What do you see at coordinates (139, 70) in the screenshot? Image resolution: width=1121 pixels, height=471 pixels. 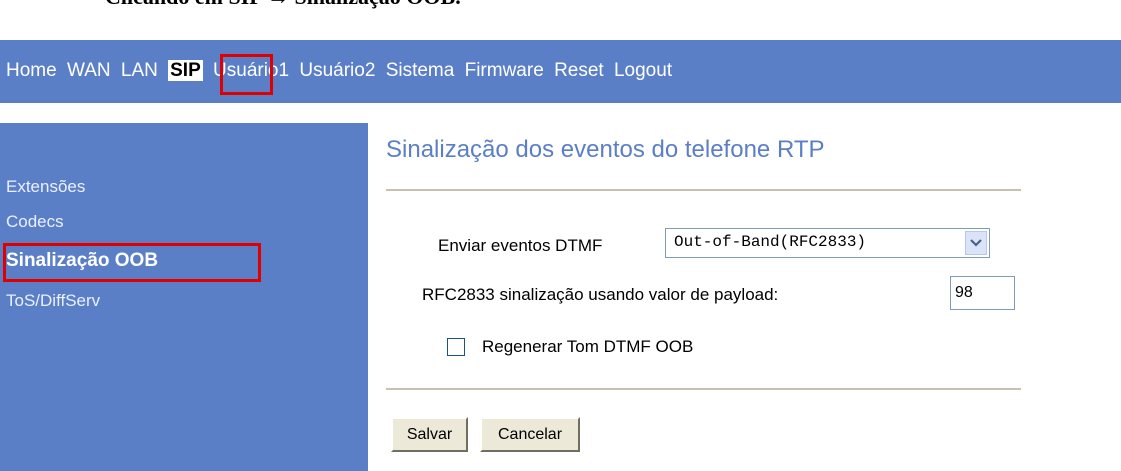 I see `nav-lan: LAN` at bounding box center [139, 70].